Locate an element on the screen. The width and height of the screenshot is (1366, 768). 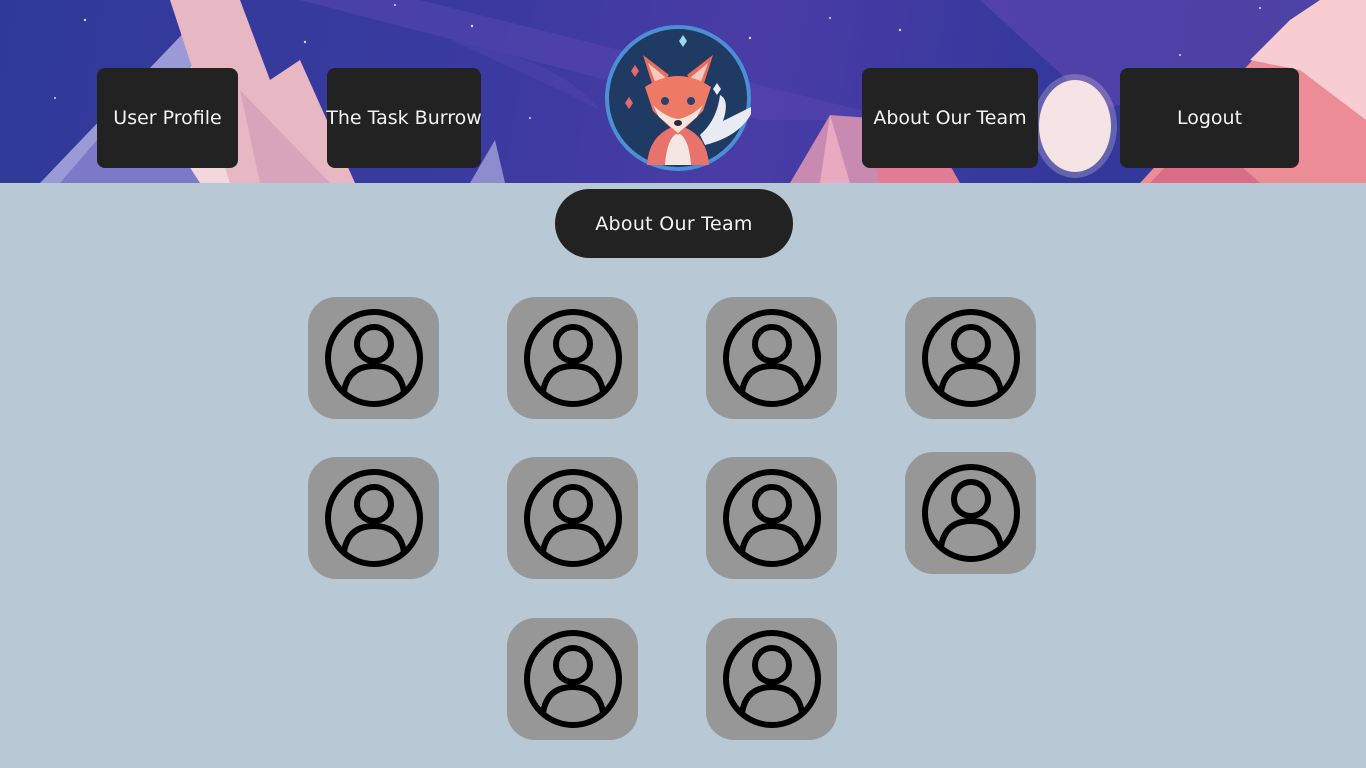
nav-task-burrow-label: The Task Burrow is located at coordinates (404, 118).